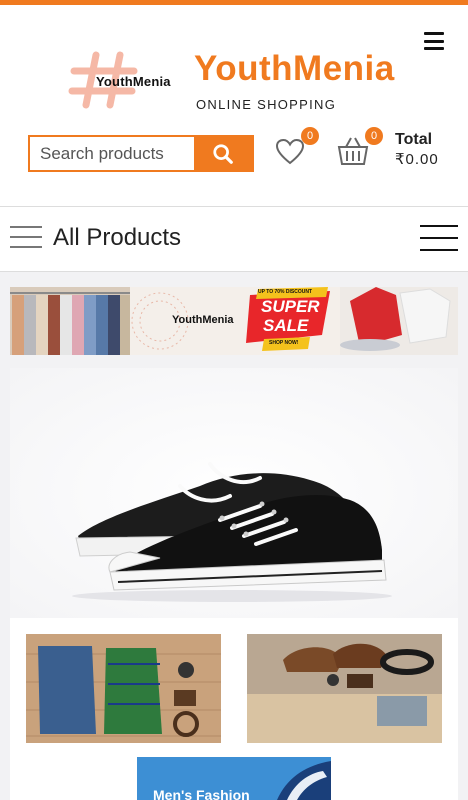 The height and width of the screenshot is (800, 468). I want to click on thumbnail-casual-outfit, so click(123, 688).